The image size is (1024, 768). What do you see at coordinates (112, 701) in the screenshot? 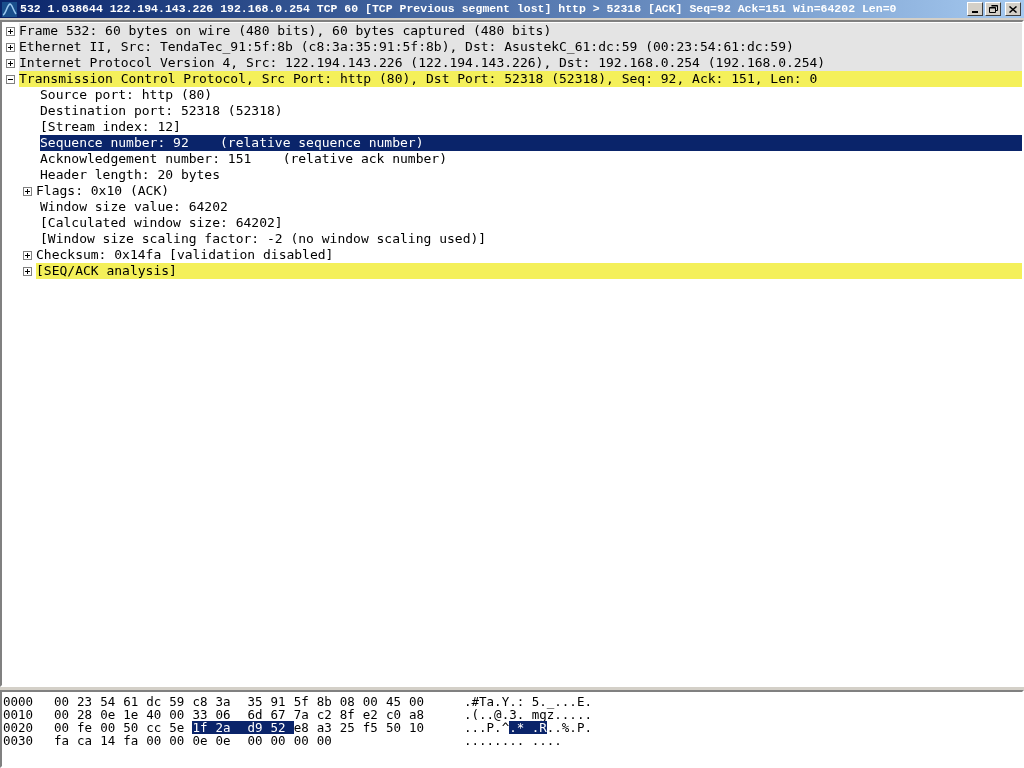
I see `hex-byte: 54` at bounding box center [112, 701].